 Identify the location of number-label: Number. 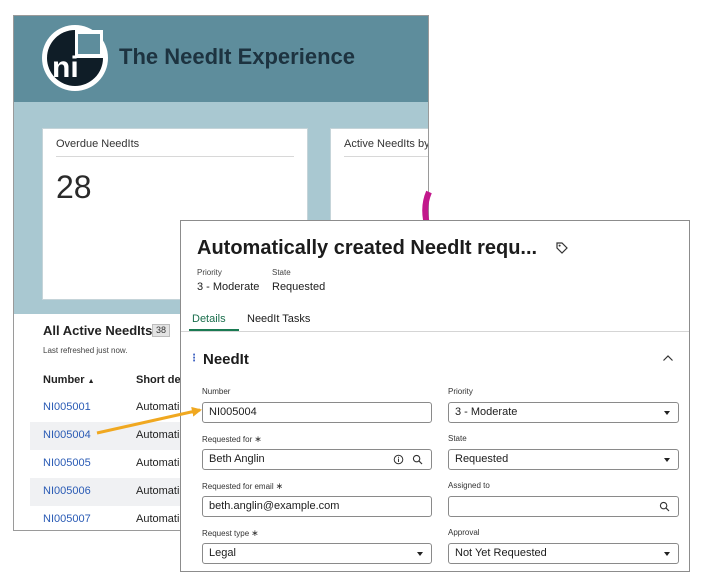
(216, 391).